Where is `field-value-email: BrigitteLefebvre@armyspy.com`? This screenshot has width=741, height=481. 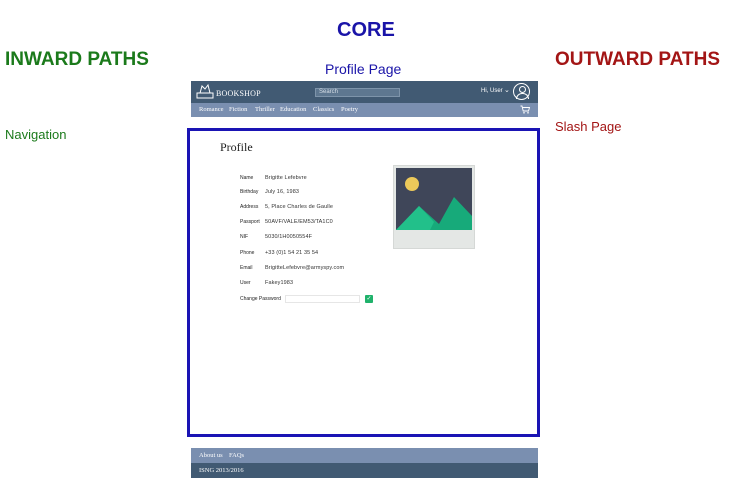 field-value-email: BrigitteLefebvre@armyspy.com is located at coordinates (305, 268).